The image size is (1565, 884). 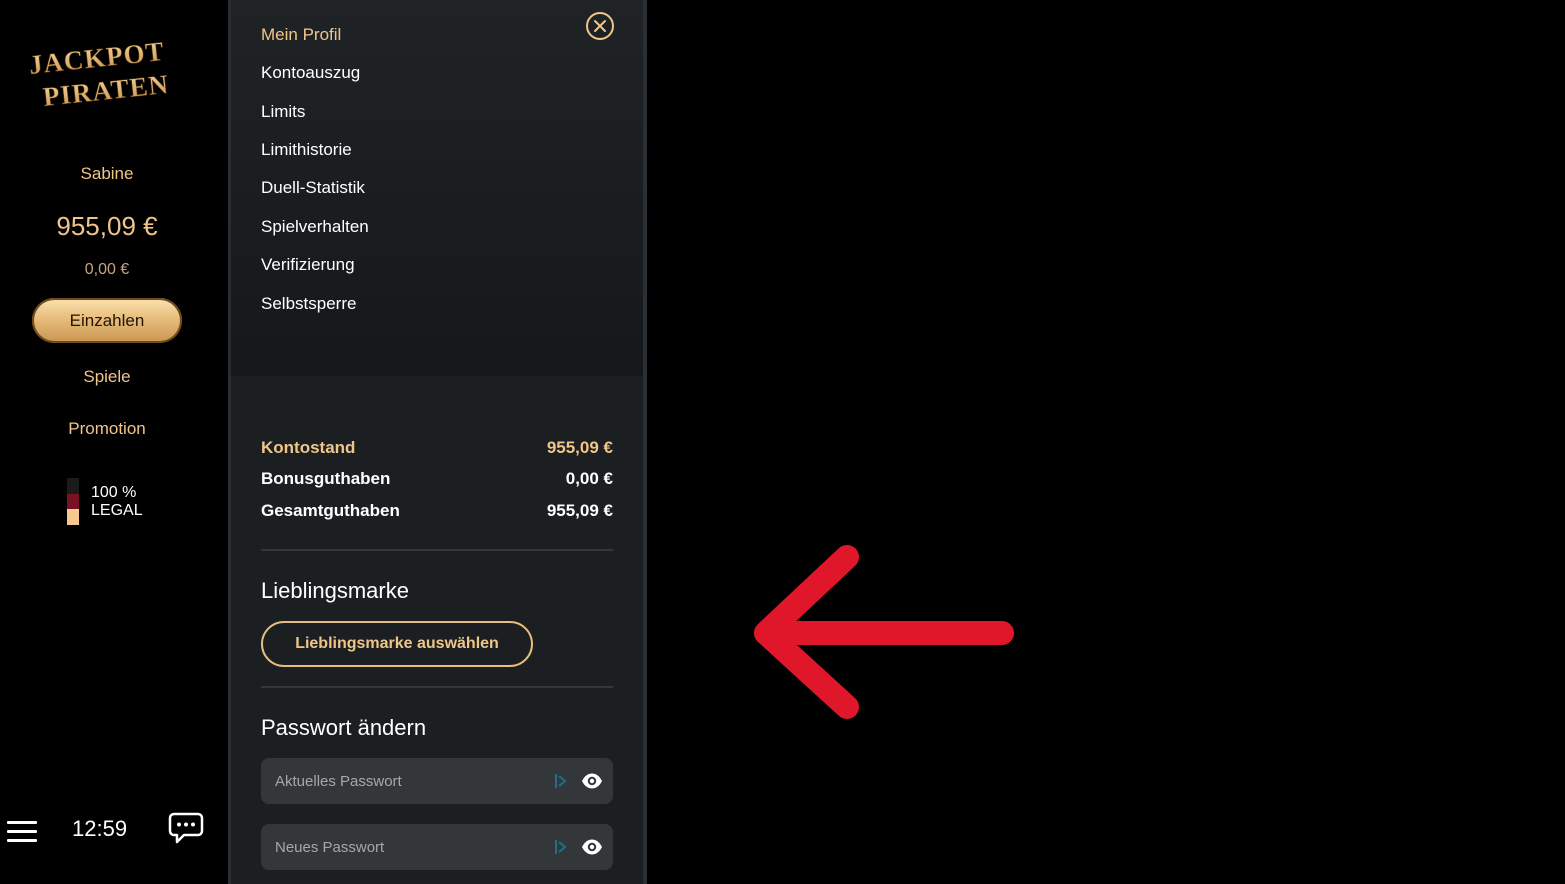 What do you see at coordinates (315, 227) in the screenshot?
I see `menu-item-gaming-behavior: Spielverhalten` at bounding box center [315, 227].